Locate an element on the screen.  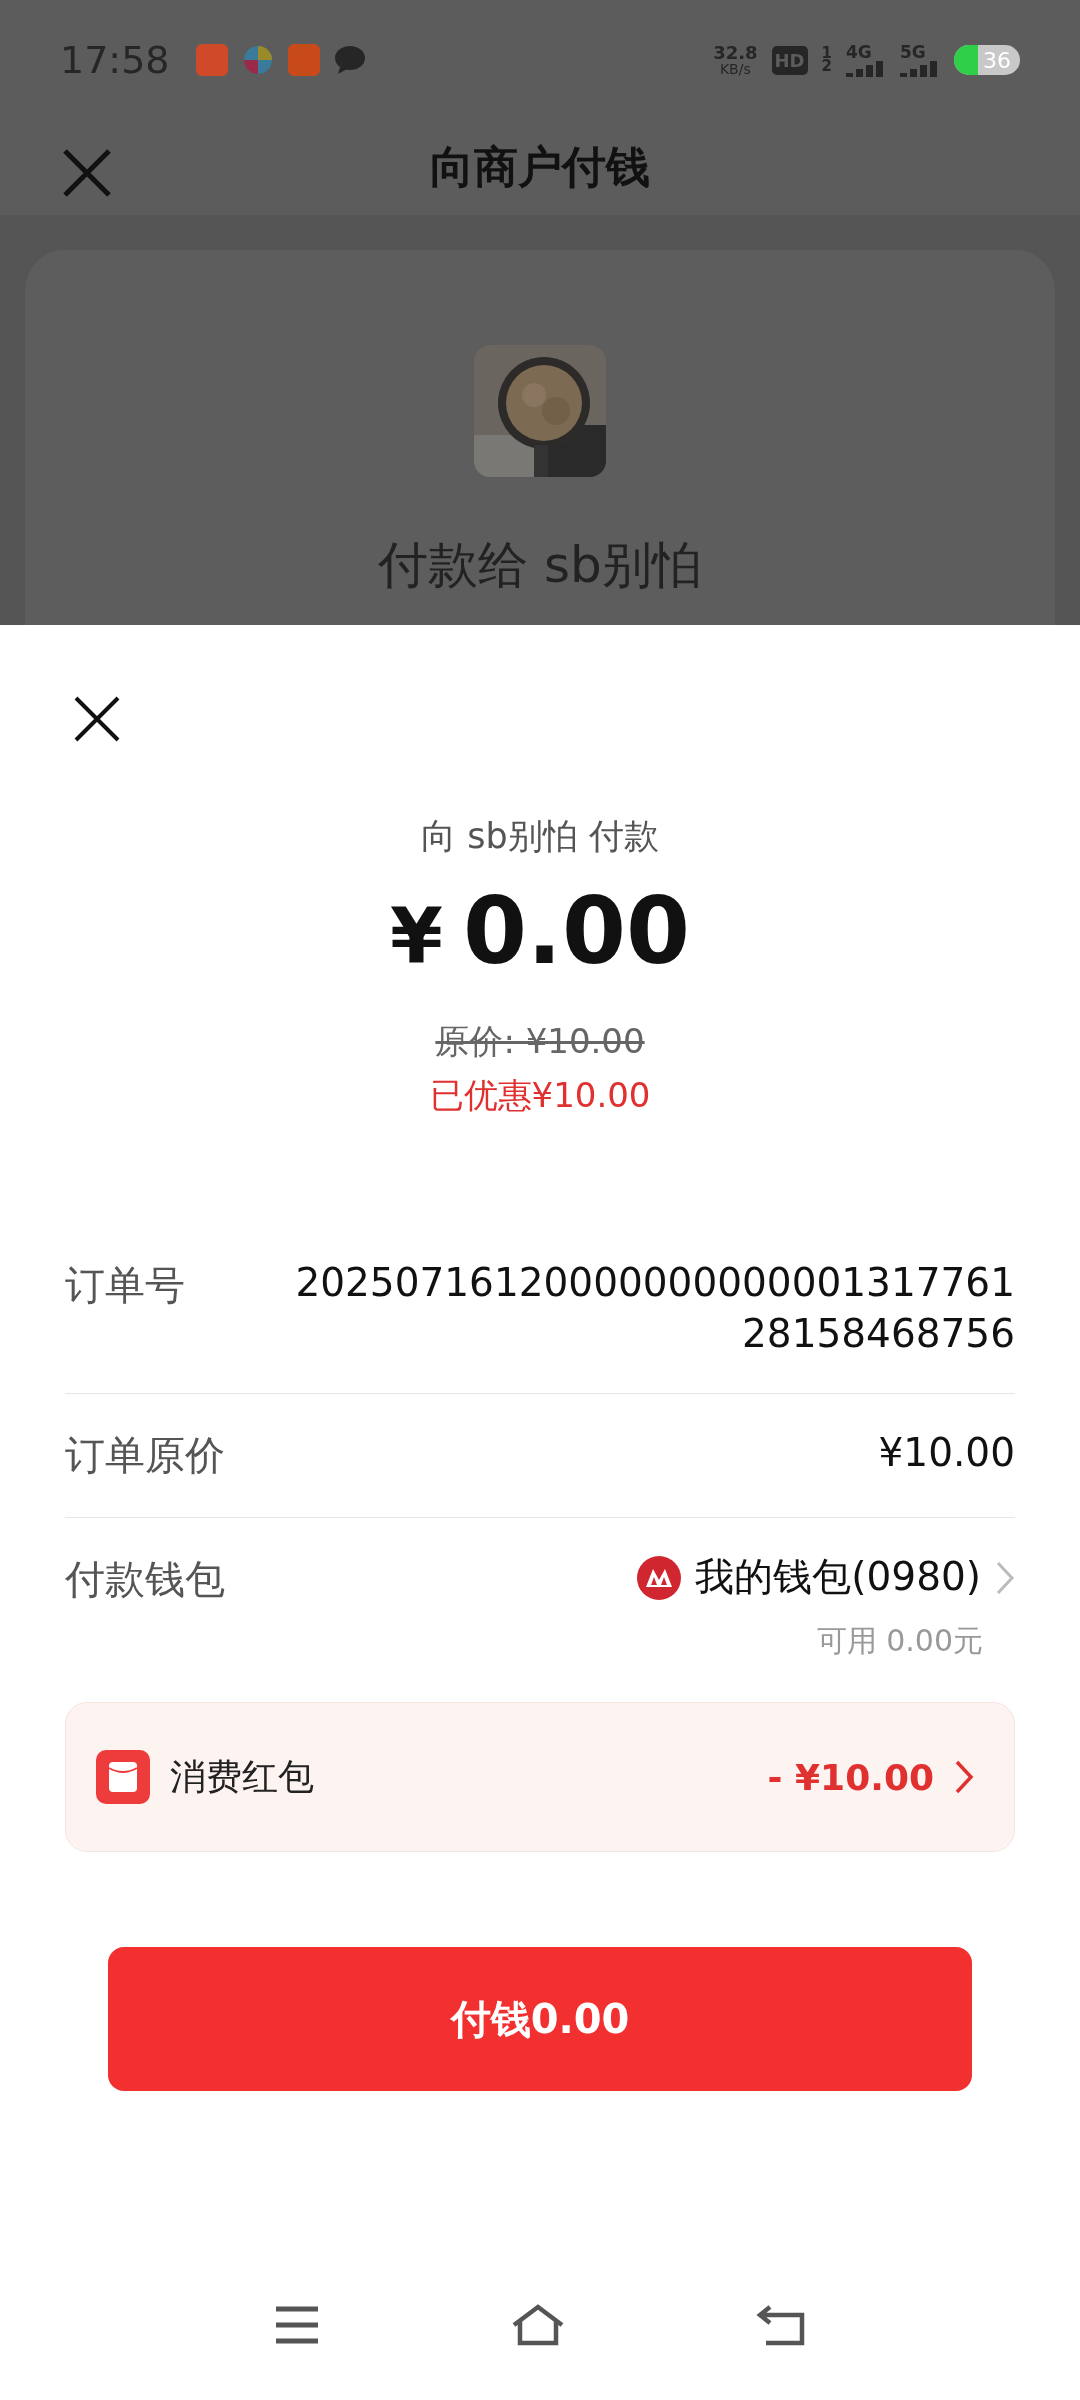
home-icon is located at coordinates (538, 2325).